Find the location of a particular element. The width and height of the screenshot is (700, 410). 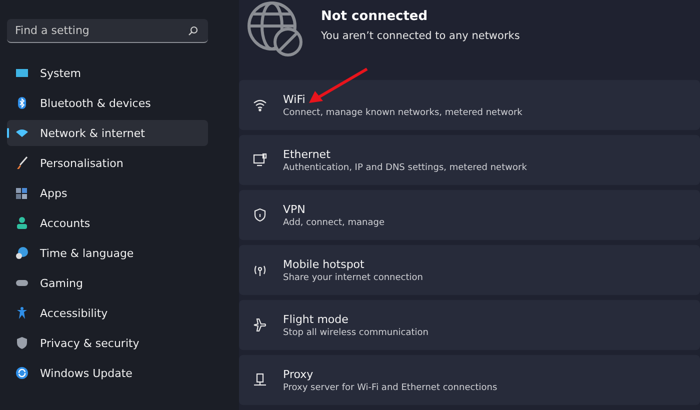

setting-description: Connect, manage known networks, metered network is located at coordinates (402, 113).